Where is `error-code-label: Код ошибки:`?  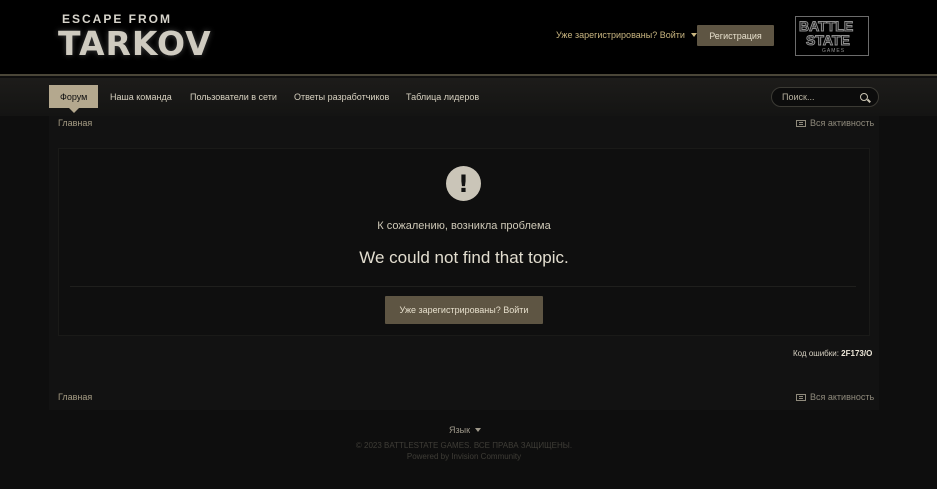 error-code-label: Код ошибки: is located at coordinates (816, 353).